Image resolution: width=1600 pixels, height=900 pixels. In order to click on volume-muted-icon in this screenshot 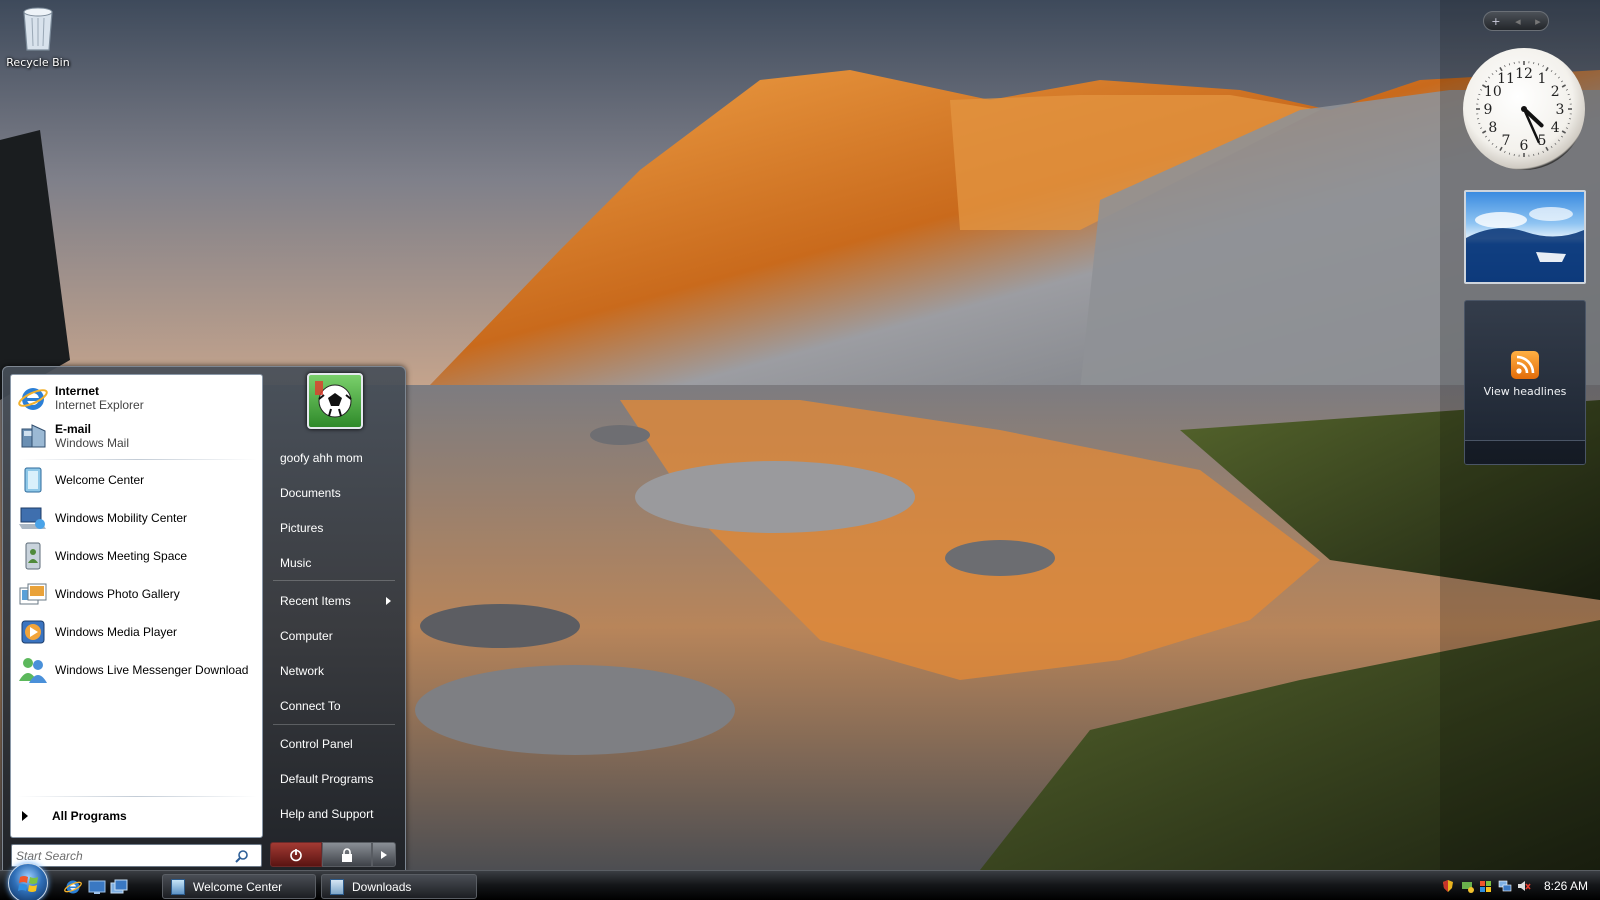, I will do `click(1524, 886)`.